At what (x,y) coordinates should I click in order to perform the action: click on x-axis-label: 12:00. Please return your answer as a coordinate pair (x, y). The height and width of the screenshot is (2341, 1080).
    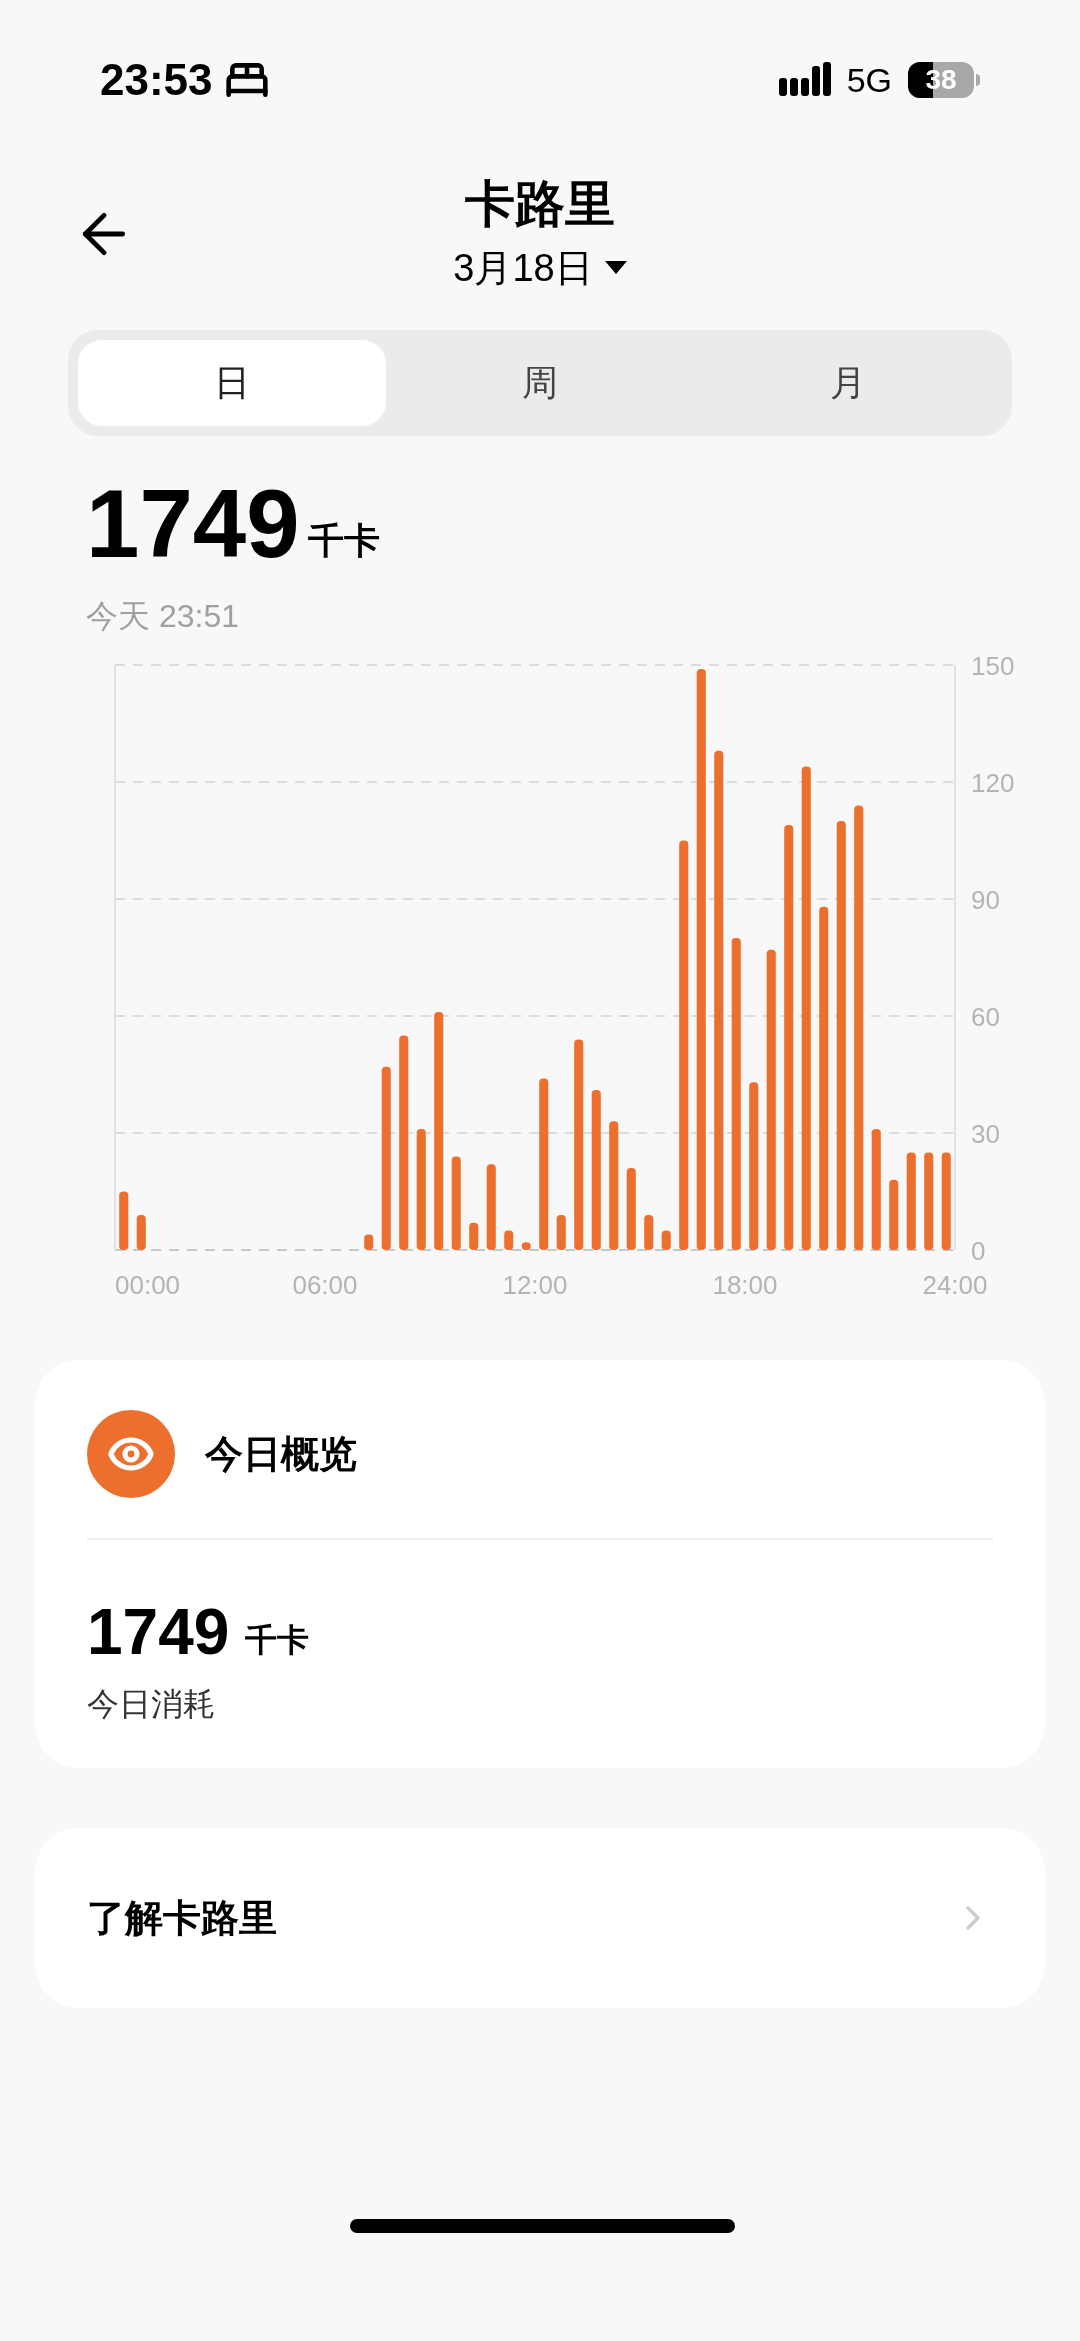
    Looking at the image, I should click on (535, 1285).